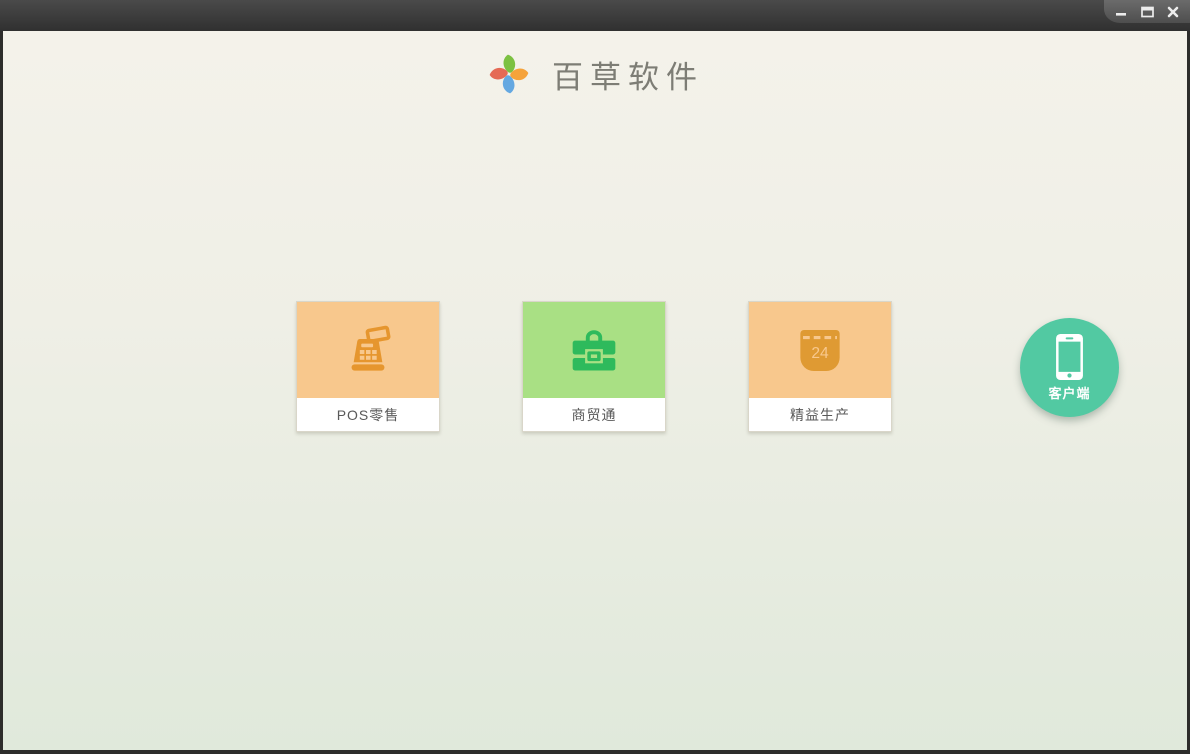 This screenshot has height=754, width=1190. I want to click on maximize-icon, so click(1147, 11).